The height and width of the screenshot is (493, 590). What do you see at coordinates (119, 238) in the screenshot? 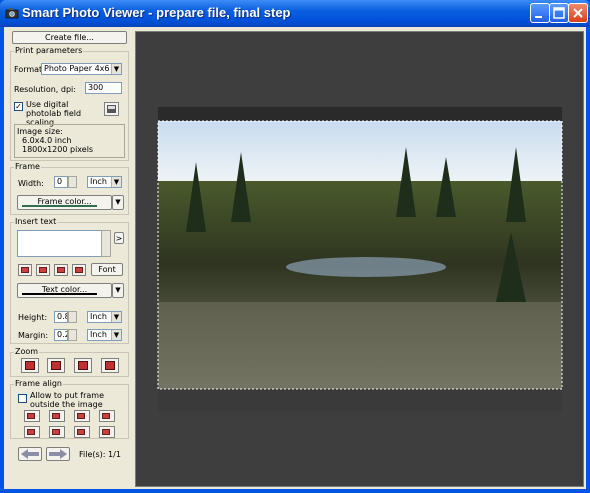
I see `insert-text-arrow-button: >` at bounding box center [119, 238].